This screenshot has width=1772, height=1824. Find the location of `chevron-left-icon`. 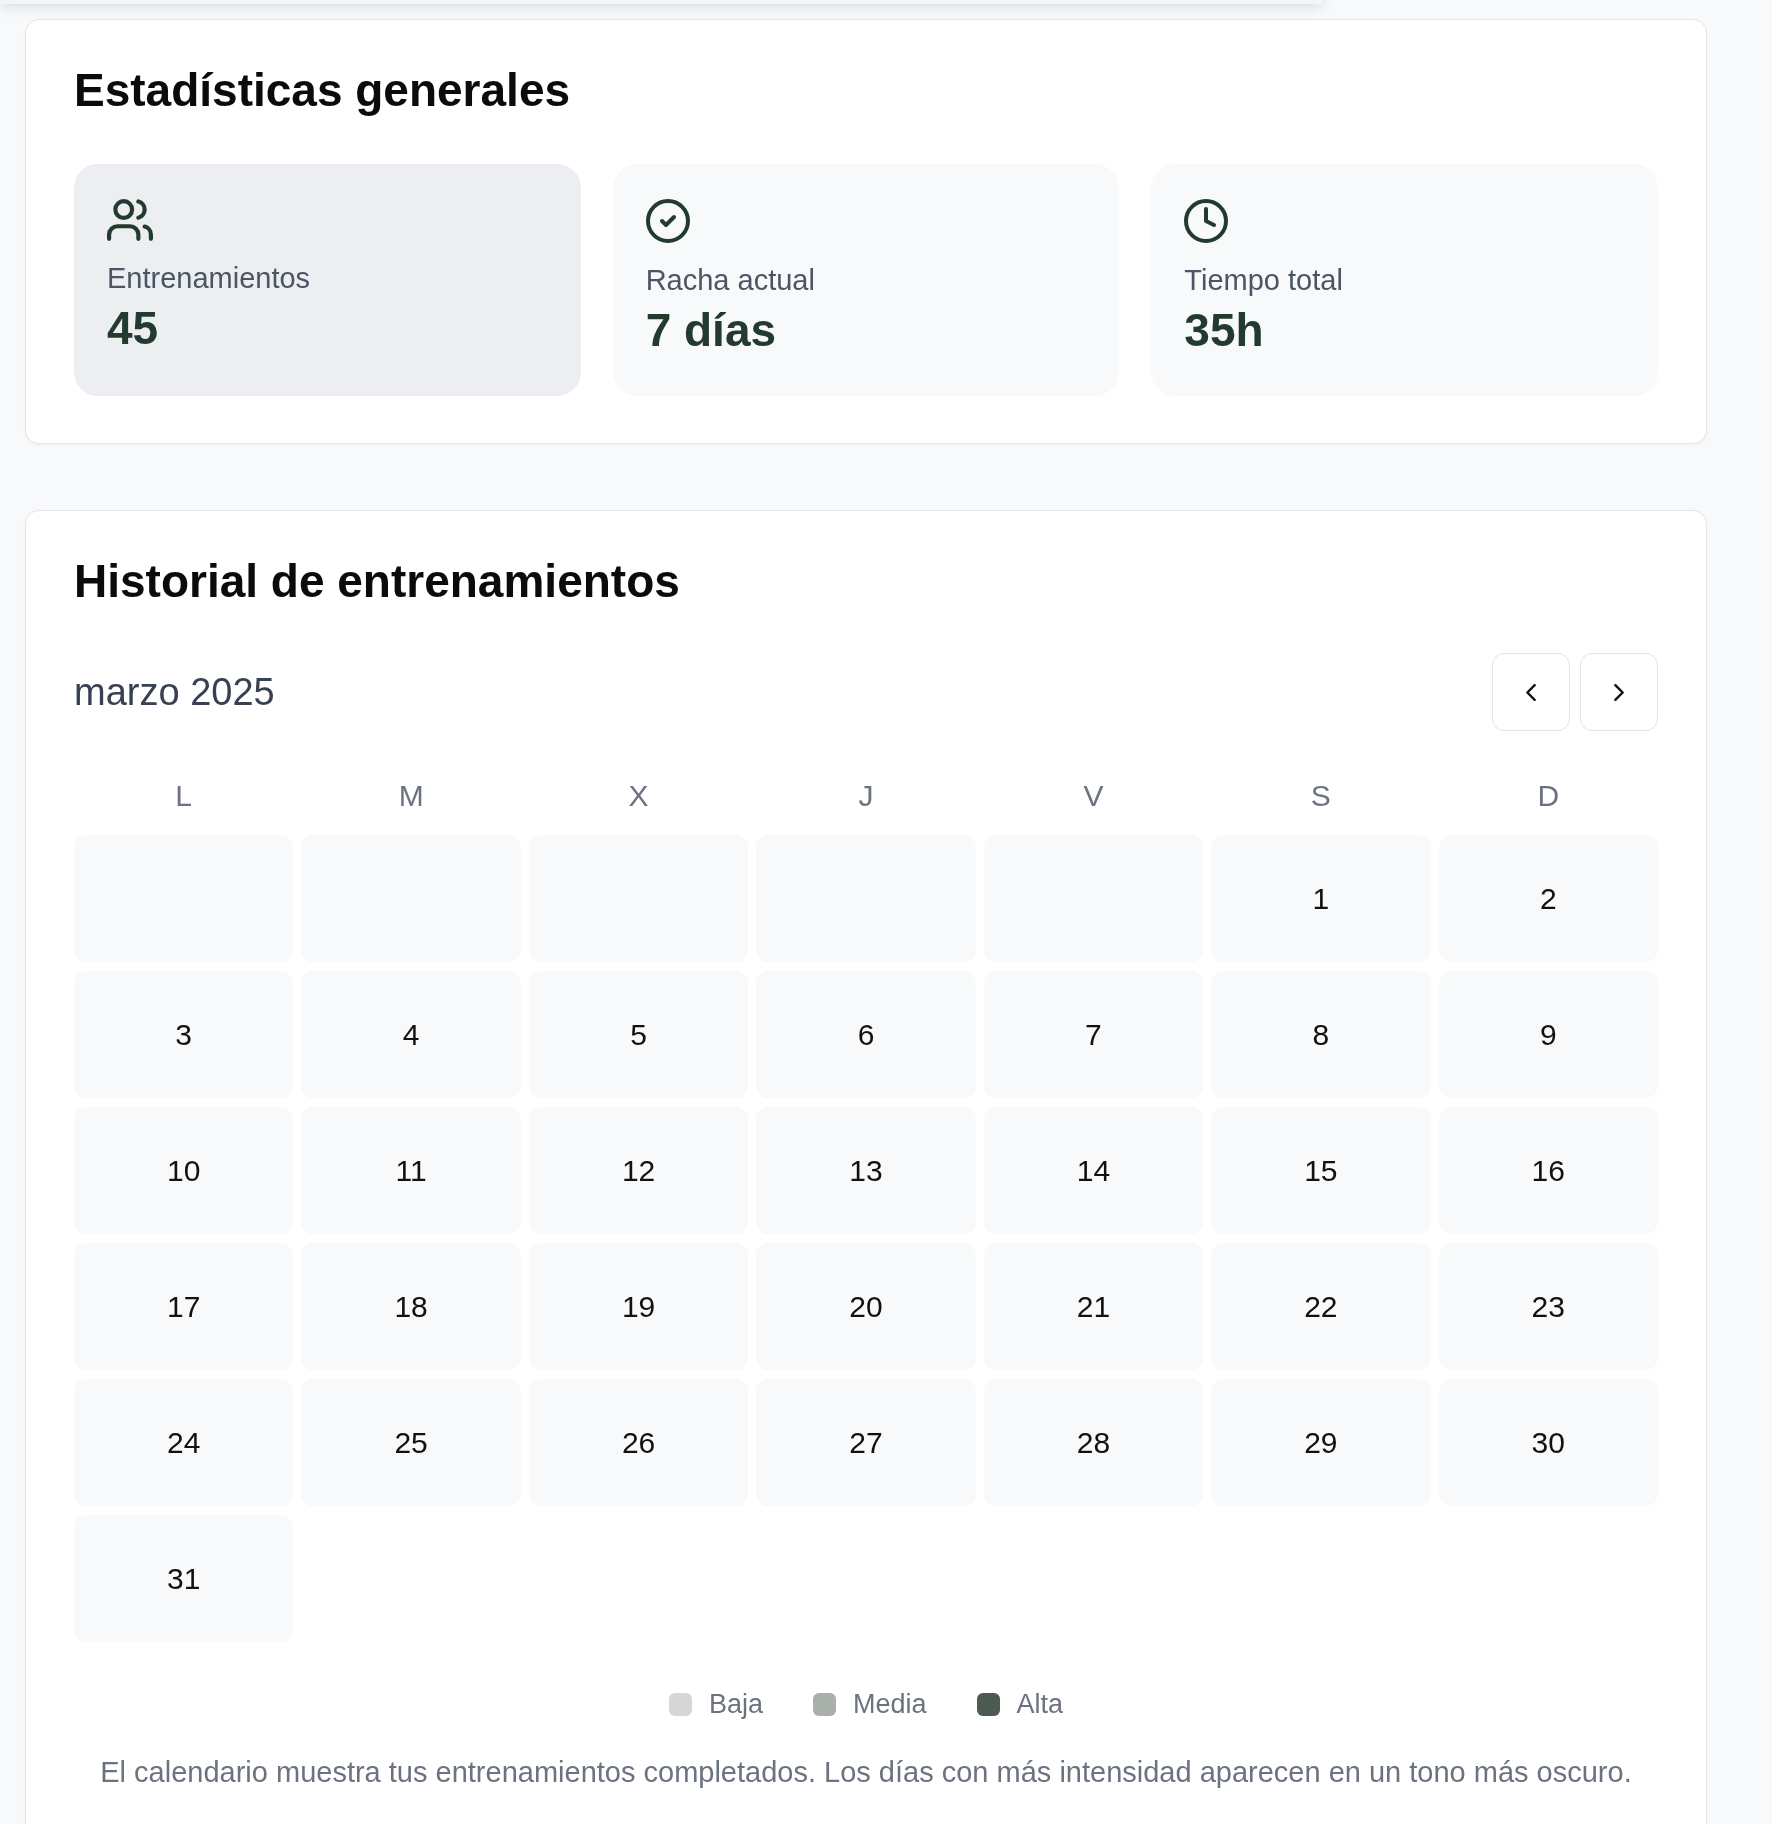

chevron-left-icon is located at coordinates (1531, 692).